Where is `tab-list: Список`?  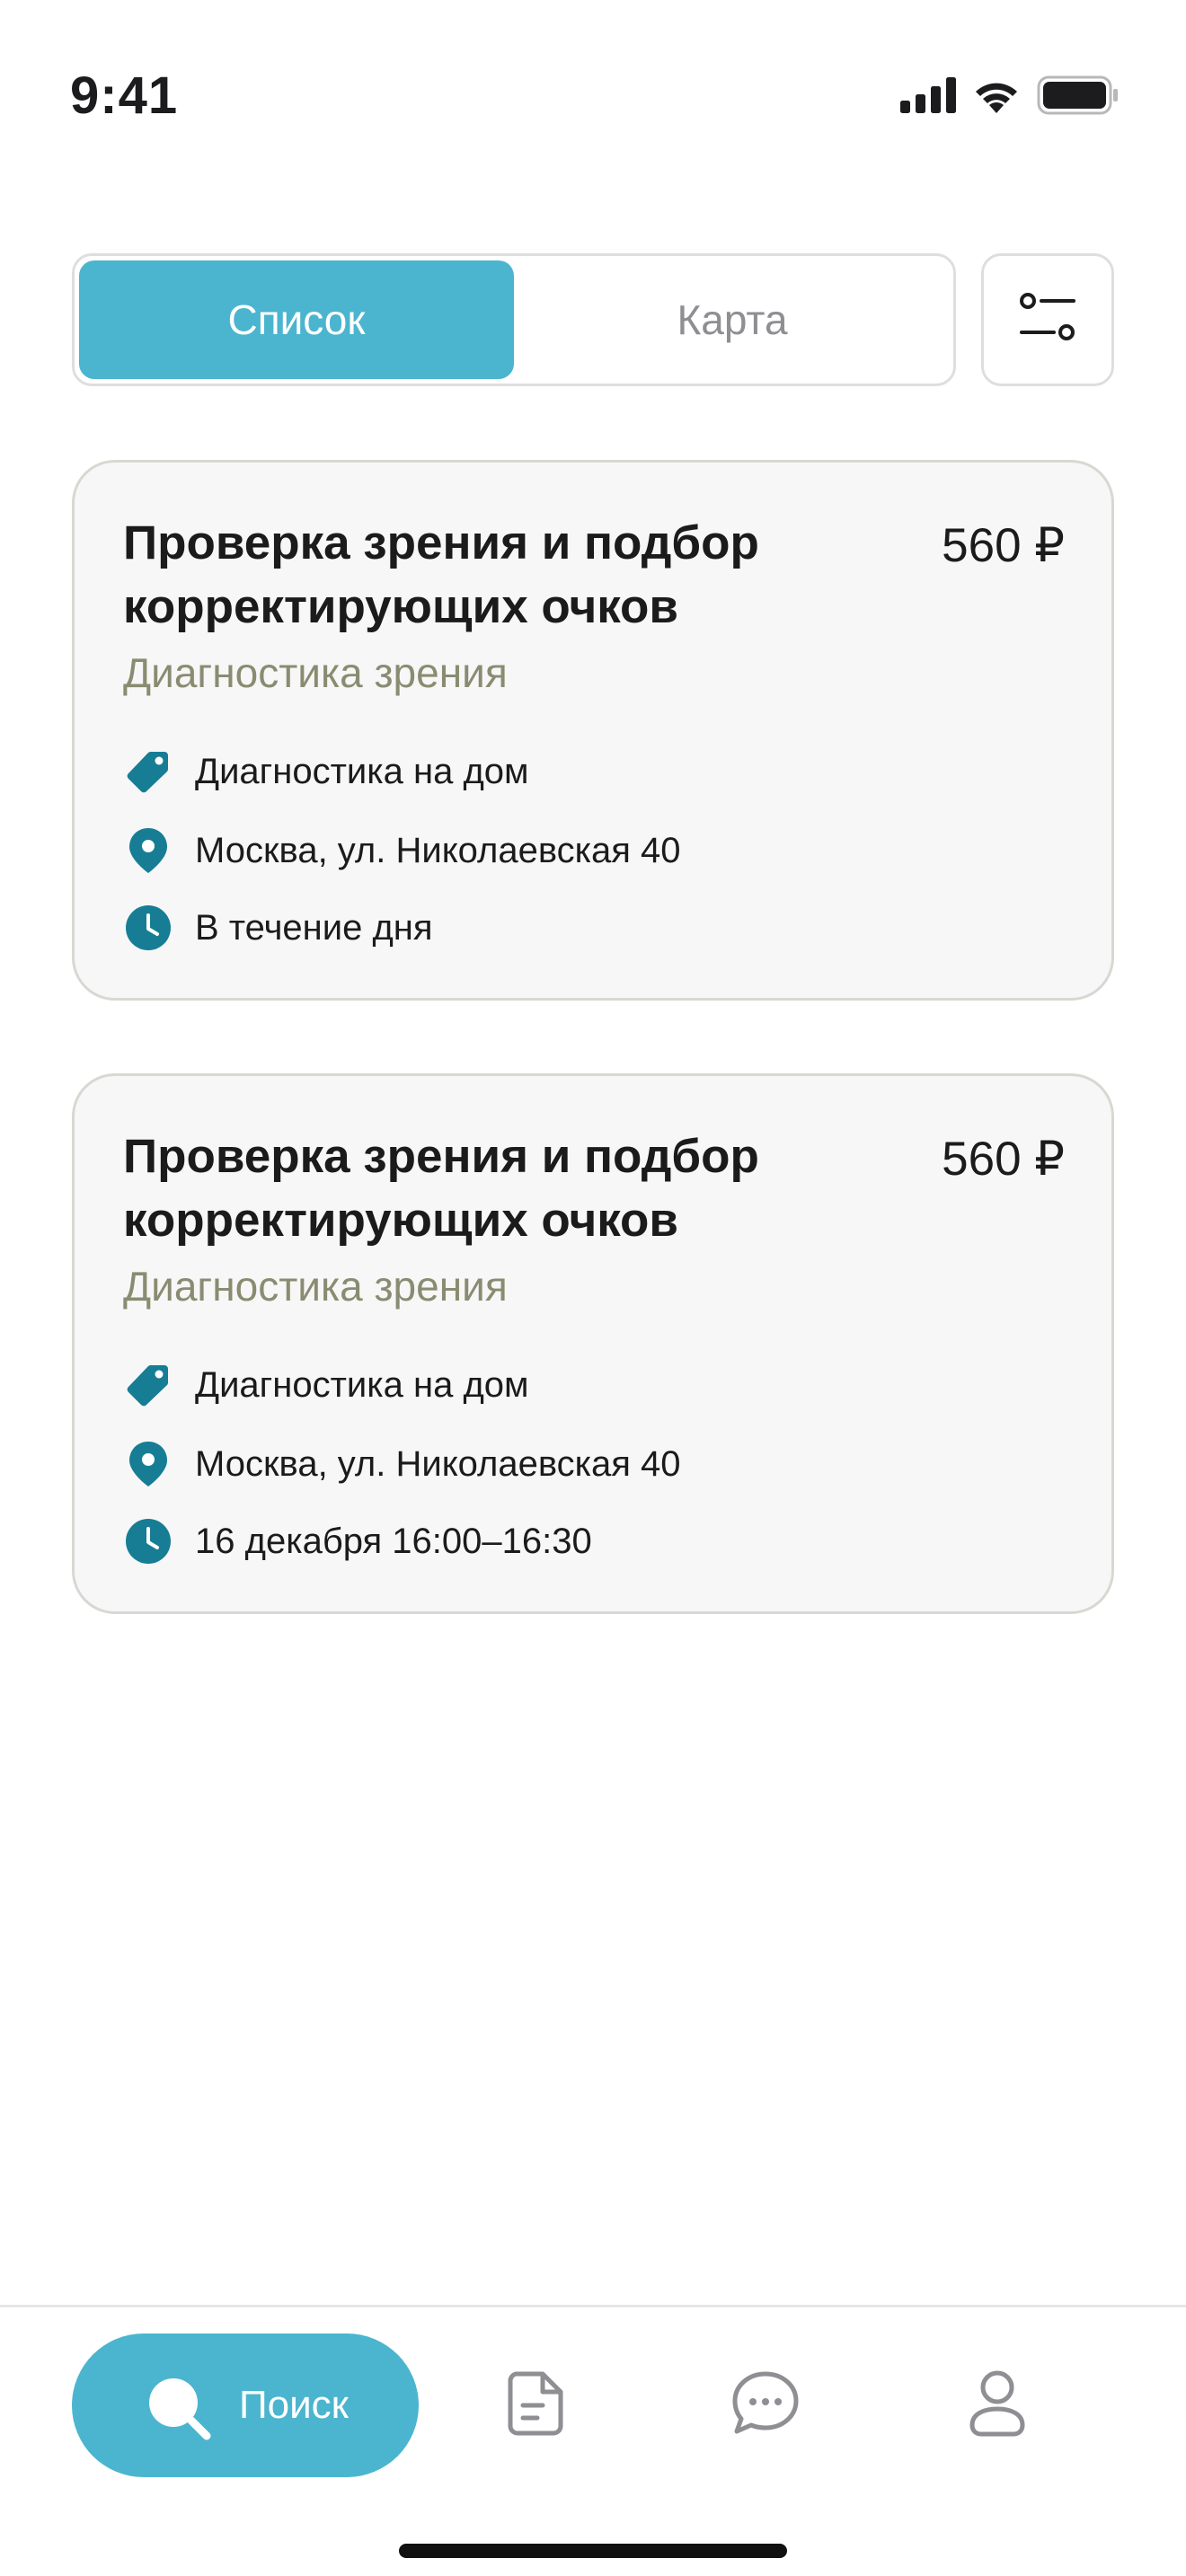 tab-list: Список is located at coordinates (296, 319).